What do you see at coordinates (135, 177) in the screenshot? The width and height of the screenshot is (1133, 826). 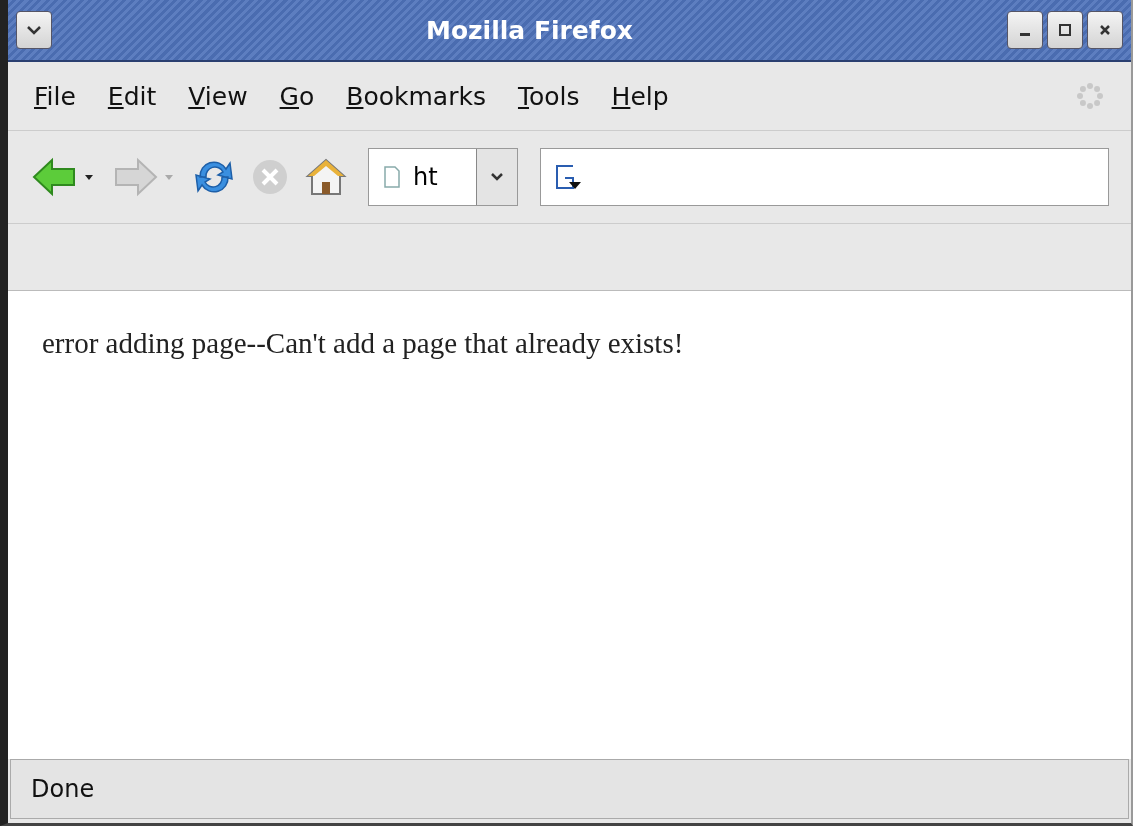 I see `right-arrow-icon` at bounding box center [135, 177].